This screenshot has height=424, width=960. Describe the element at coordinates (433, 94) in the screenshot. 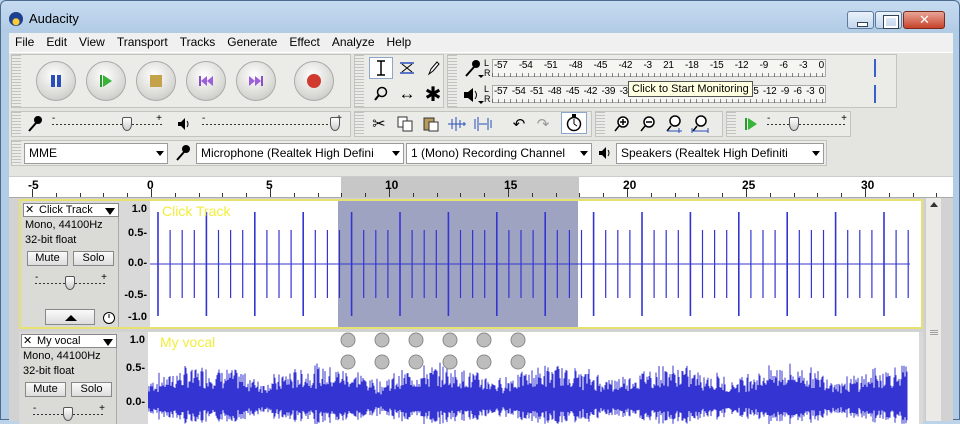

I see `multi-tool: ✱` at that location.